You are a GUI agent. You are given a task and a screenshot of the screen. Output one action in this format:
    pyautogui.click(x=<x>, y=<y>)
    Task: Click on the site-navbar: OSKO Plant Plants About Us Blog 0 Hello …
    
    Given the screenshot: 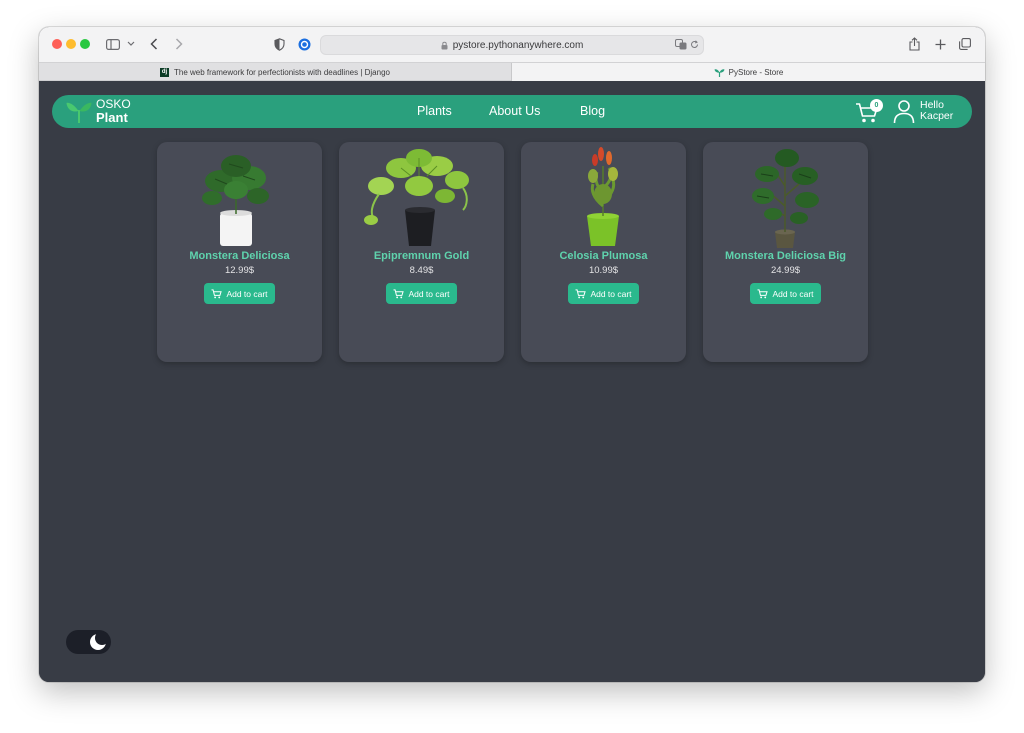 What is the action you would take?
    pyautogui.click(x=512, y=111)
    